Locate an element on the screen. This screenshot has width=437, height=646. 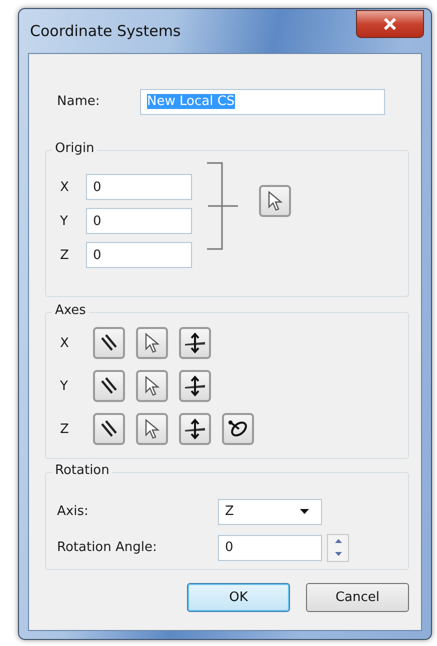
close-button is located at coordinates (390, 24).